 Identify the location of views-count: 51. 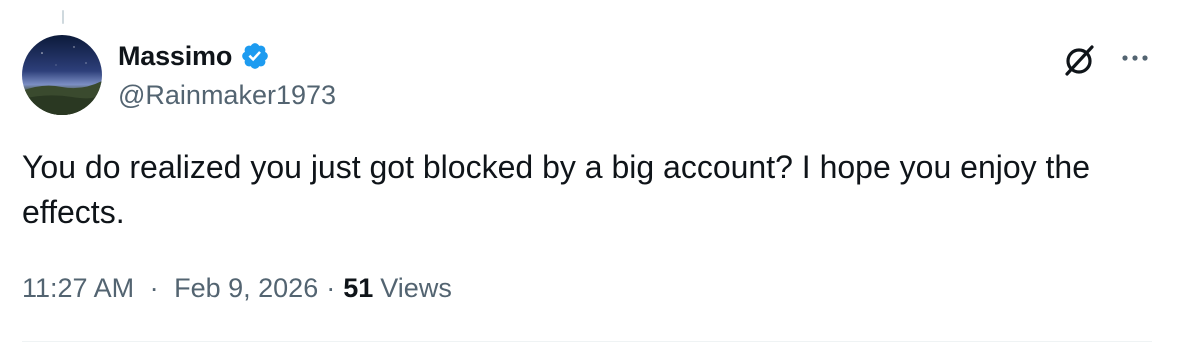
(358, 288).